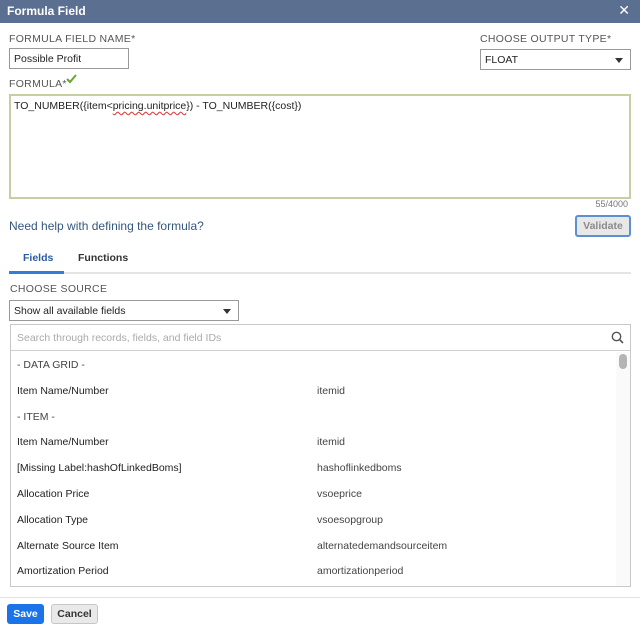 The image size is (640, 630). What do you see at coordinates (603, 226) in the screenshot?
I see `validate-button: Validate` at bounding box center [603, 226].